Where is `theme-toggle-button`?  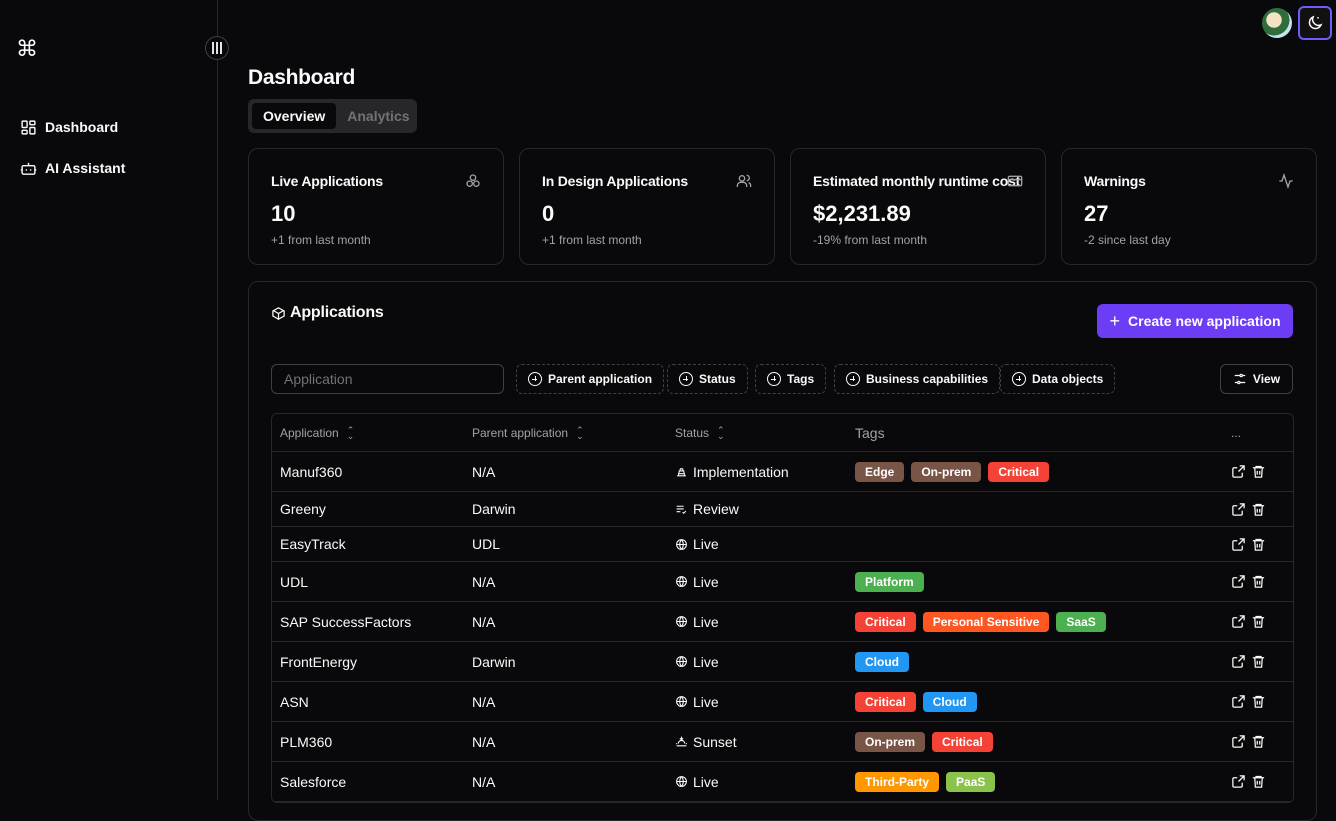 theme-toggle-button is located at coordinates (1315, 23).